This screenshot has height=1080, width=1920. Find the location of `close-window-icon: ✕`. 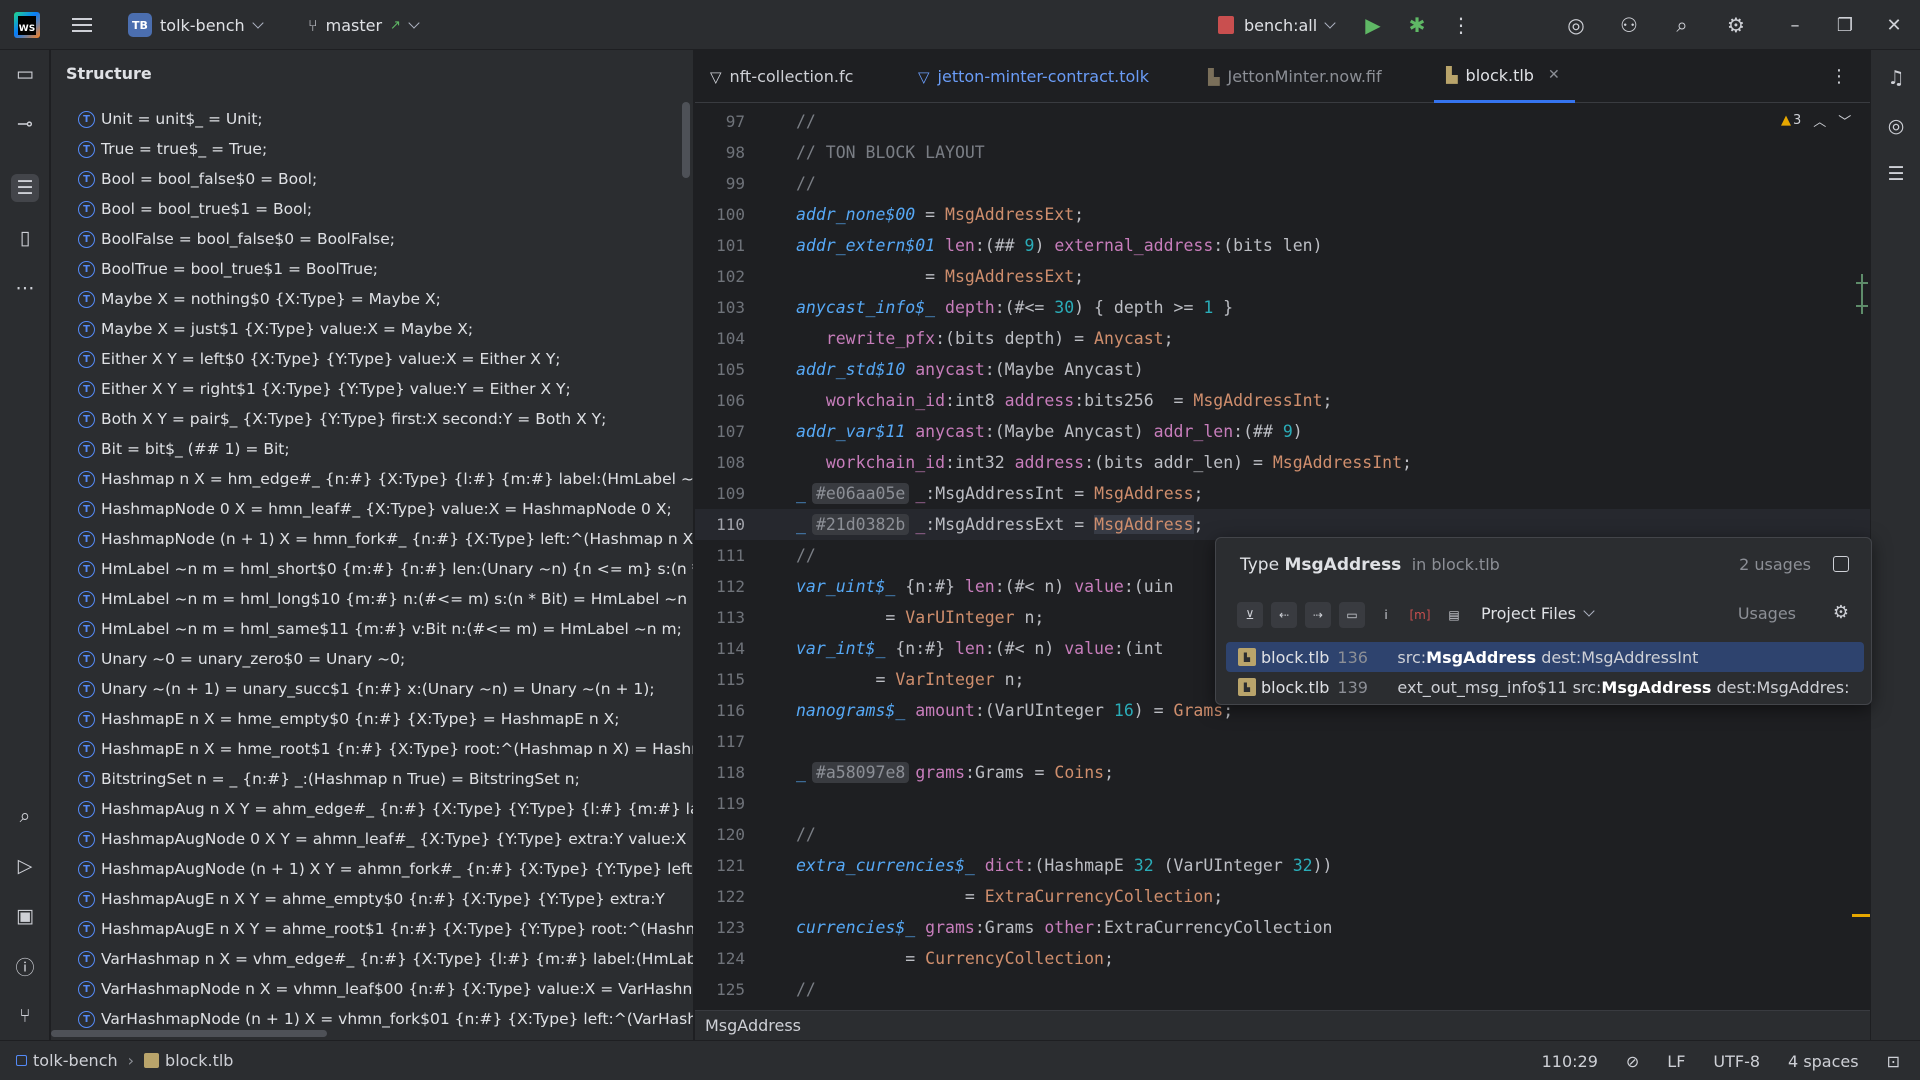

close-window-icon: ✕ is located at coordinates (1894, 25).